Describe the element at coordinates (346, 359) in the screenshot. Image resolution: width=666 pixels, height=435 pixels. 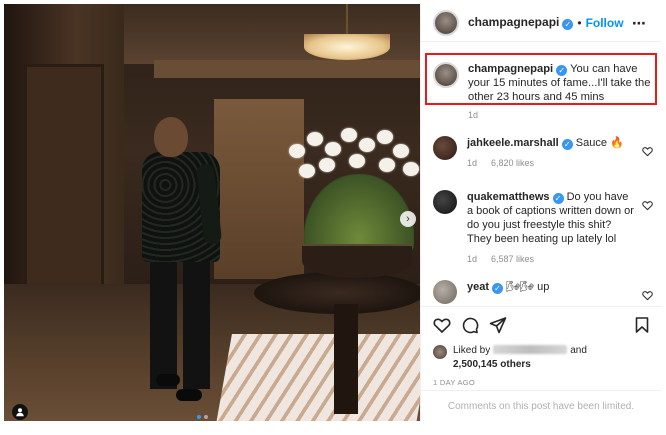
I see `table-pedestal` at that location.